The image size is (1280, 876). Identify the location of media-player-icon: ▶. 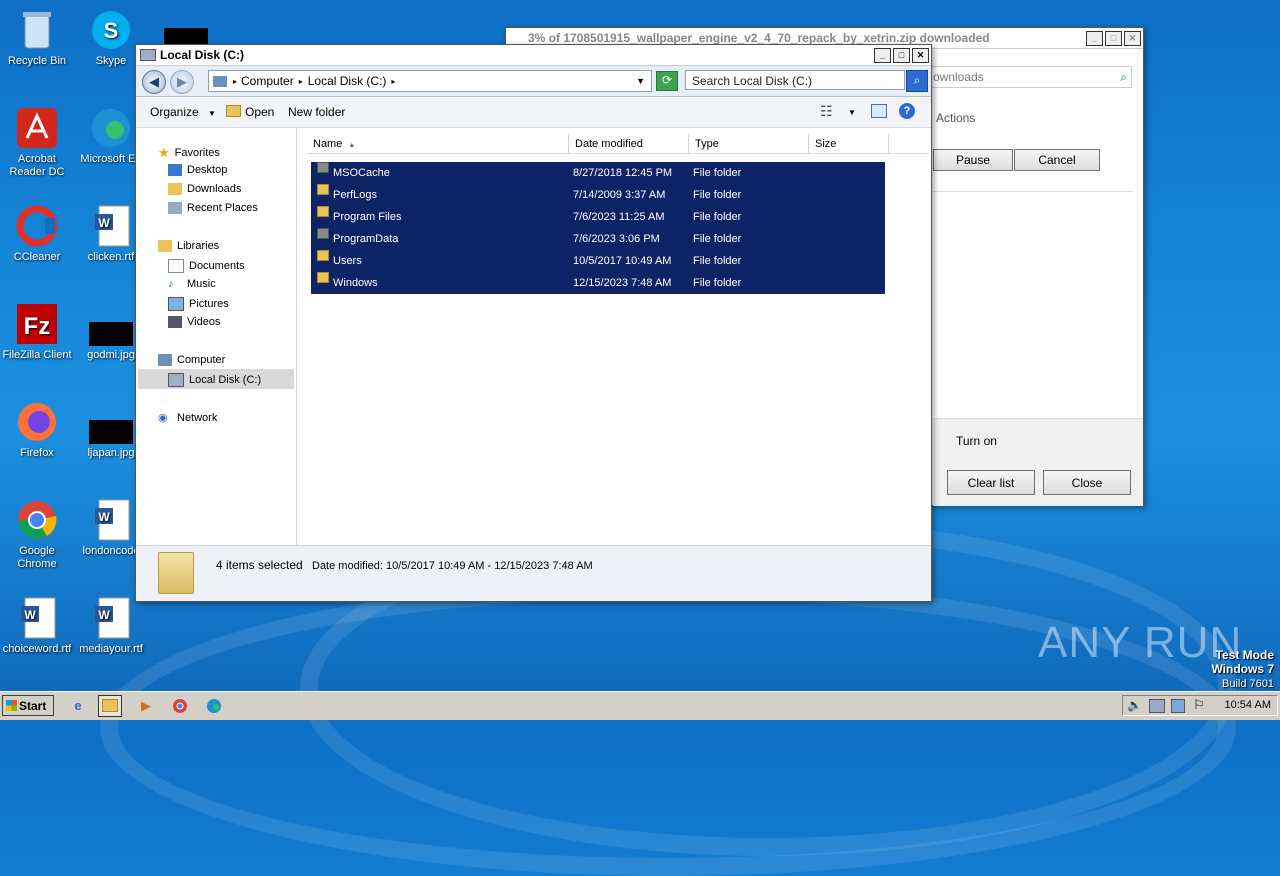
(146, 706).